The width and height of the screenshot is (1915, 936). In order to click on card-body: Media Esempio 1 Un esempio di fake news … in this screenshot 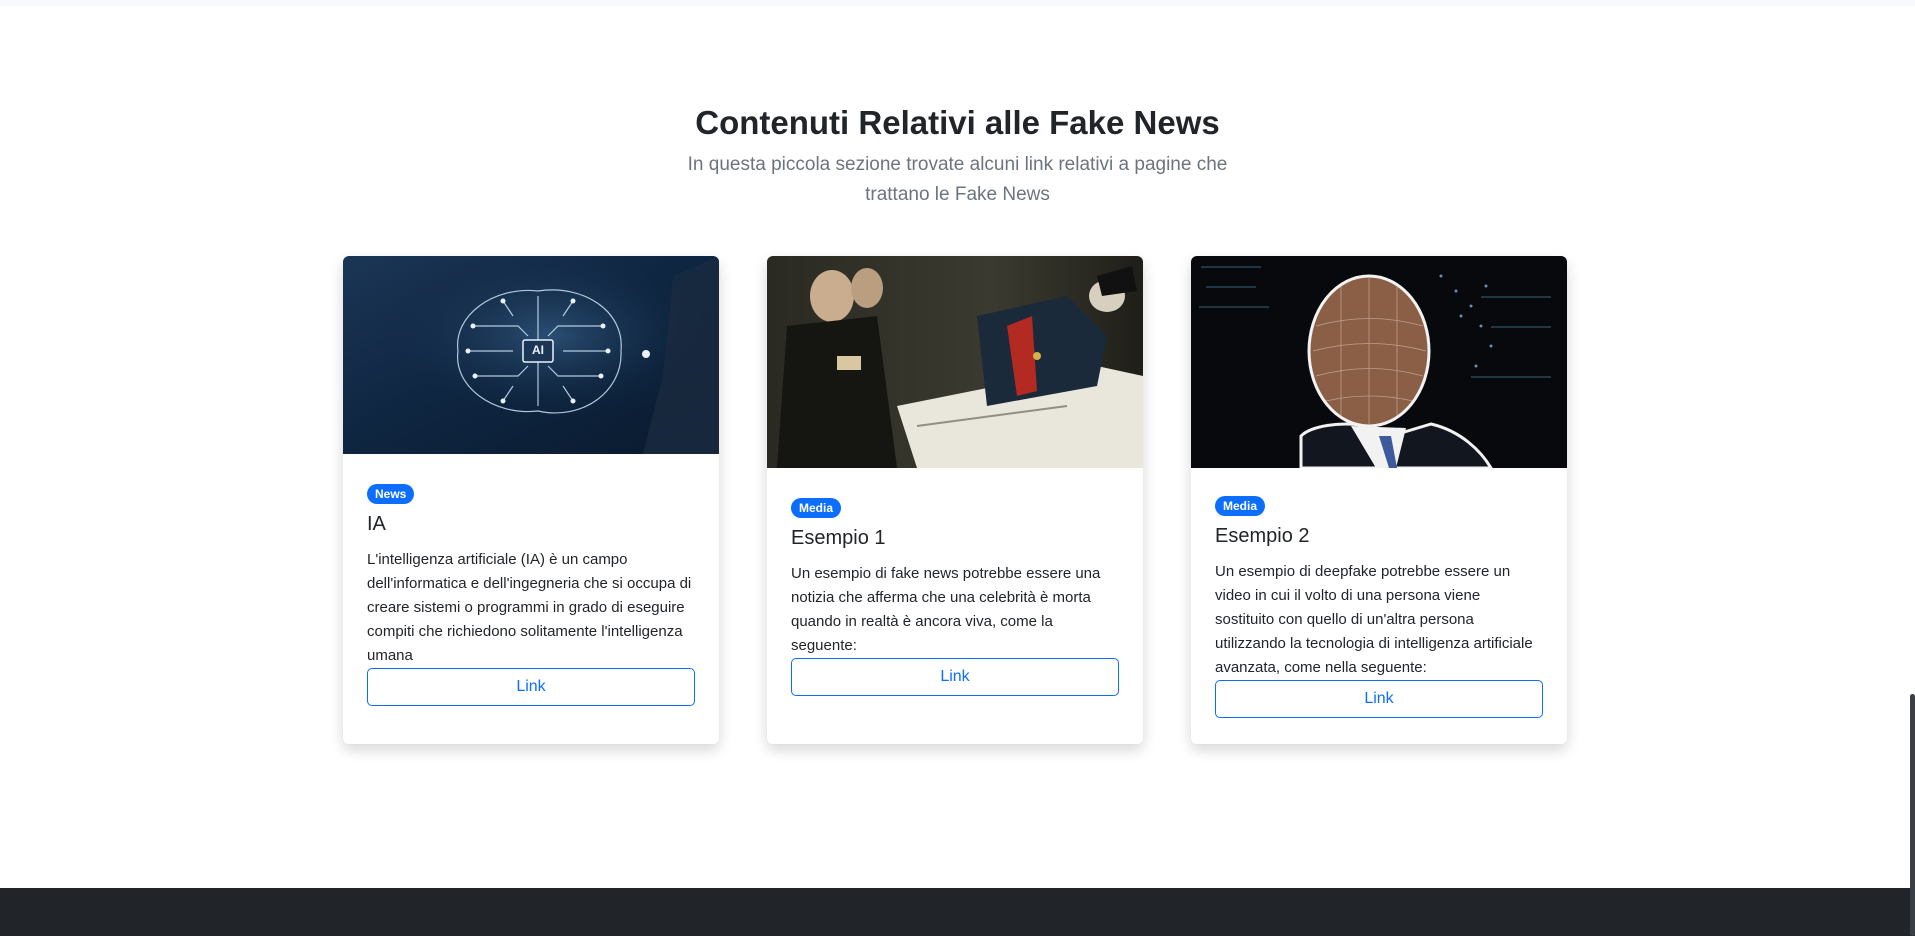, I will do `click(955, 582)`.